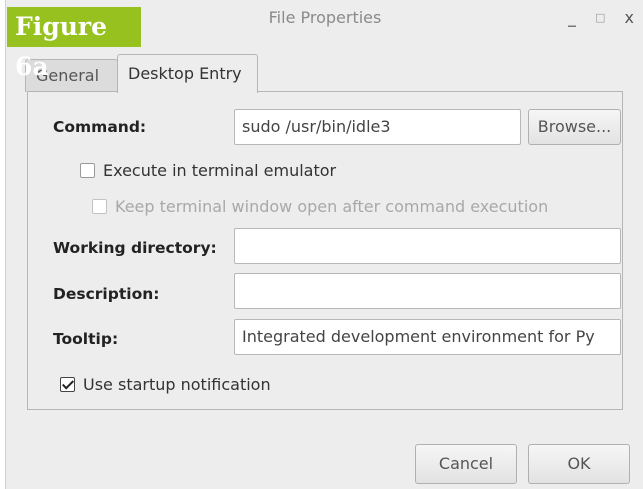 This screenshot has height=489, width=643. What do you see at coordinates (67, 384) in the screenshot?
I see `startup-notification-checkbox` at bounding box center [67, 384].